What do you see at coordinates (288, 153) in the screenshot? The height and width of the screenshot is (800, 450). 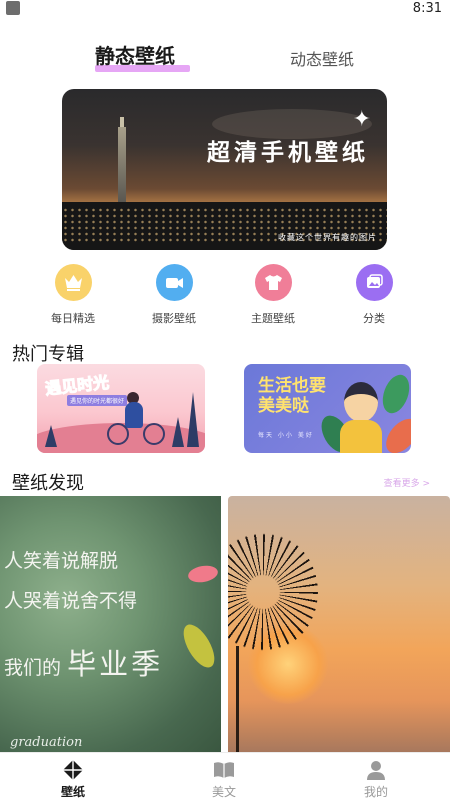 I see `banner-title: 超清手机壁纸` at bounding box center [288, 153].